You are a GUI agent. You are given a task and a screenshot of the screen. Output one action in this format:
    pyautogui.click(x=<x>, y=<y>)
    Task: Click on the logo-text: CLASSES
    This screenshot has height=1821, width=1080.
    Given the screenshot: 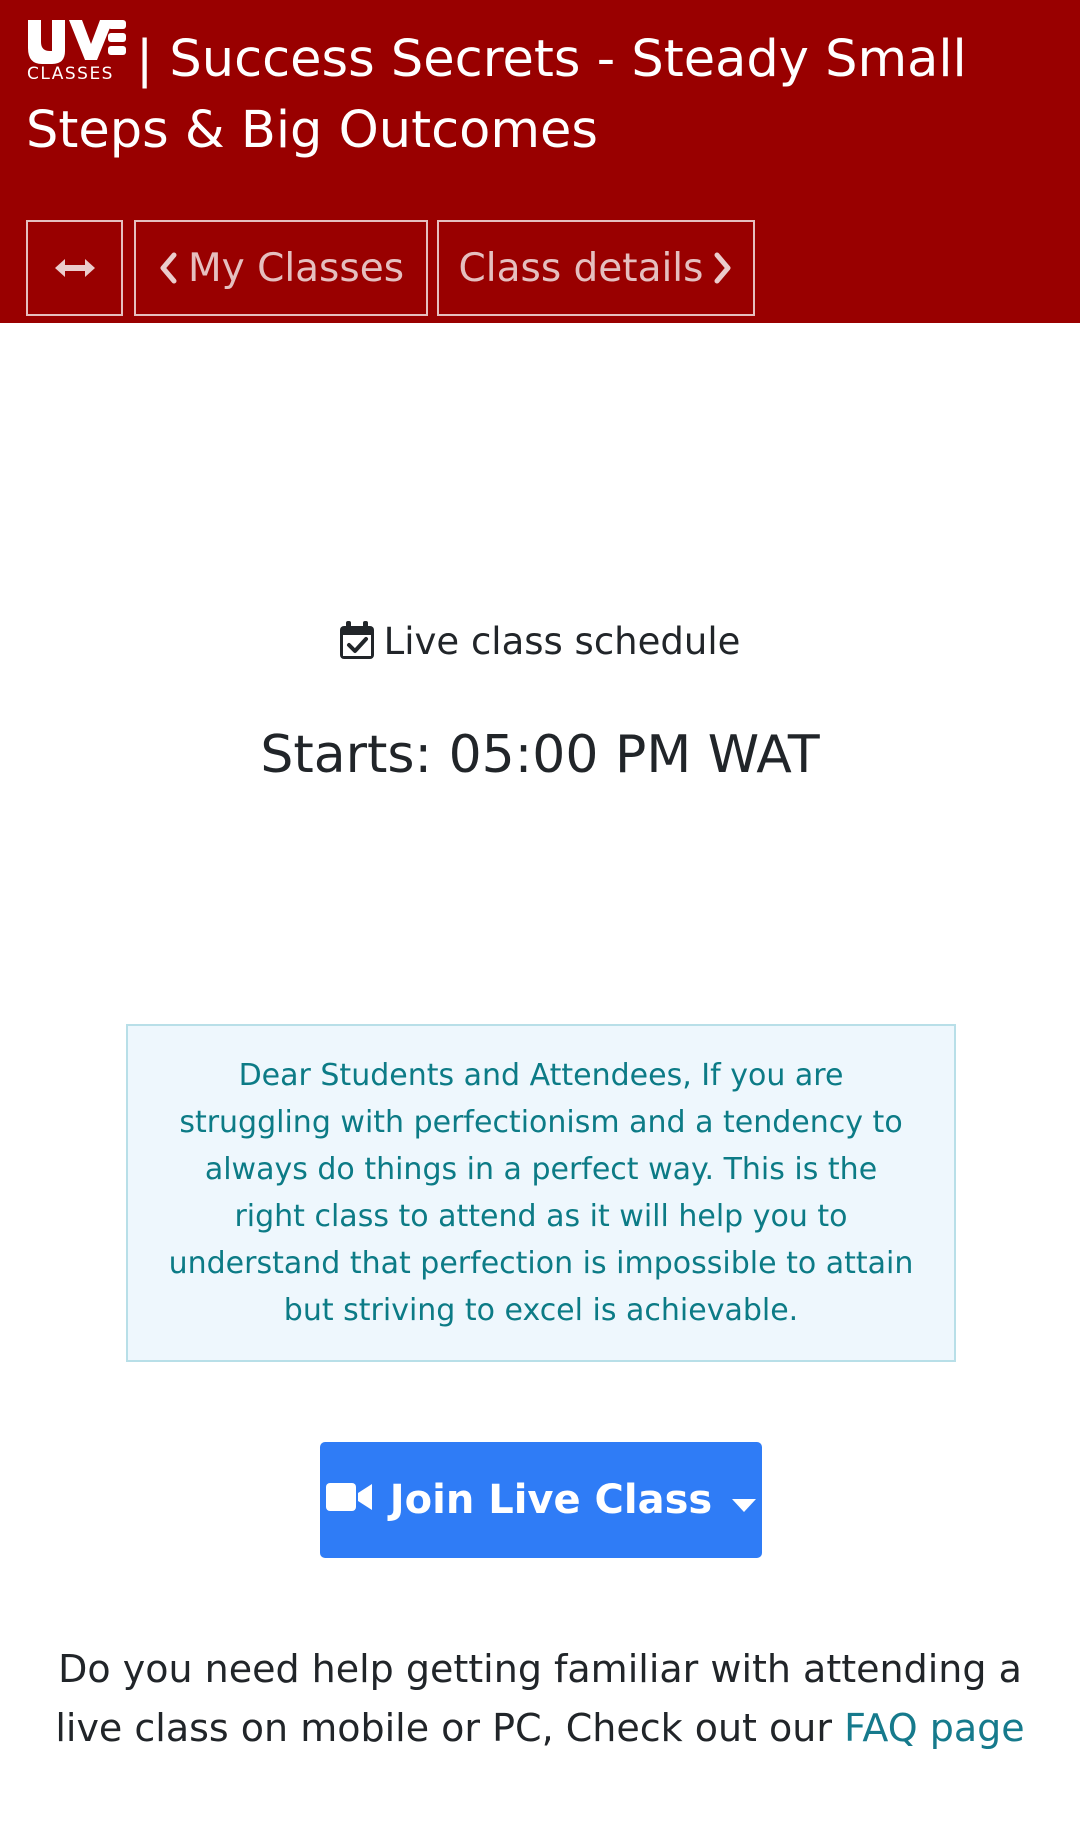 What is the action you would take?
    pyautogui.click(x=70, y=73)
    